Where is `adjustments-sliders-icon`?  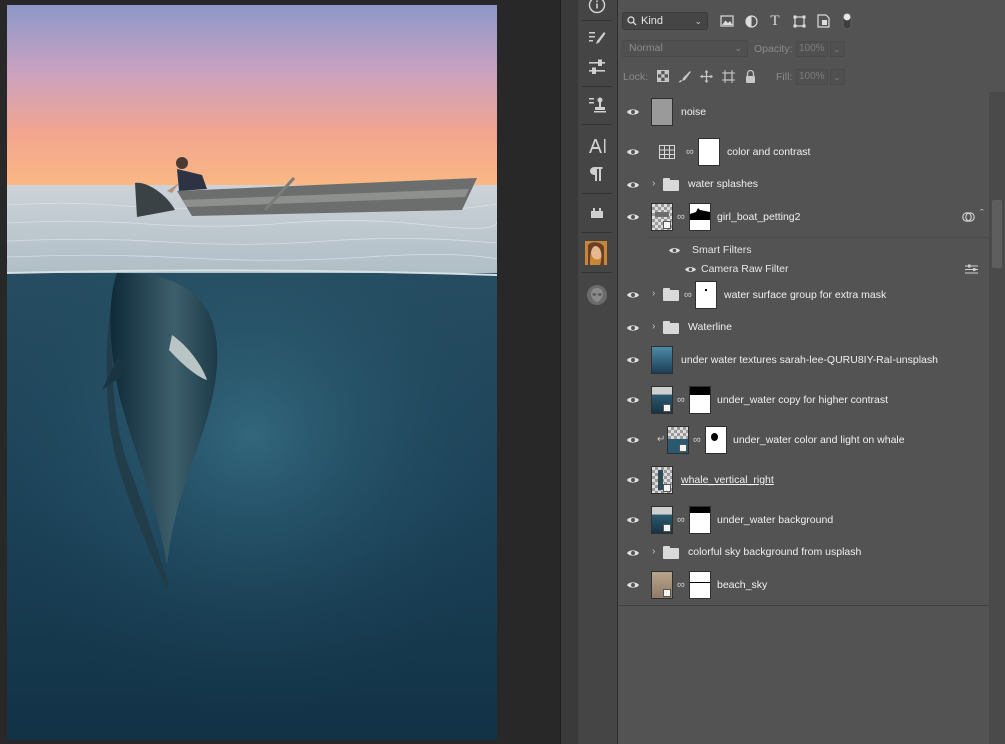
adjustments-sliders-icon is located at coordinates (597, 67).